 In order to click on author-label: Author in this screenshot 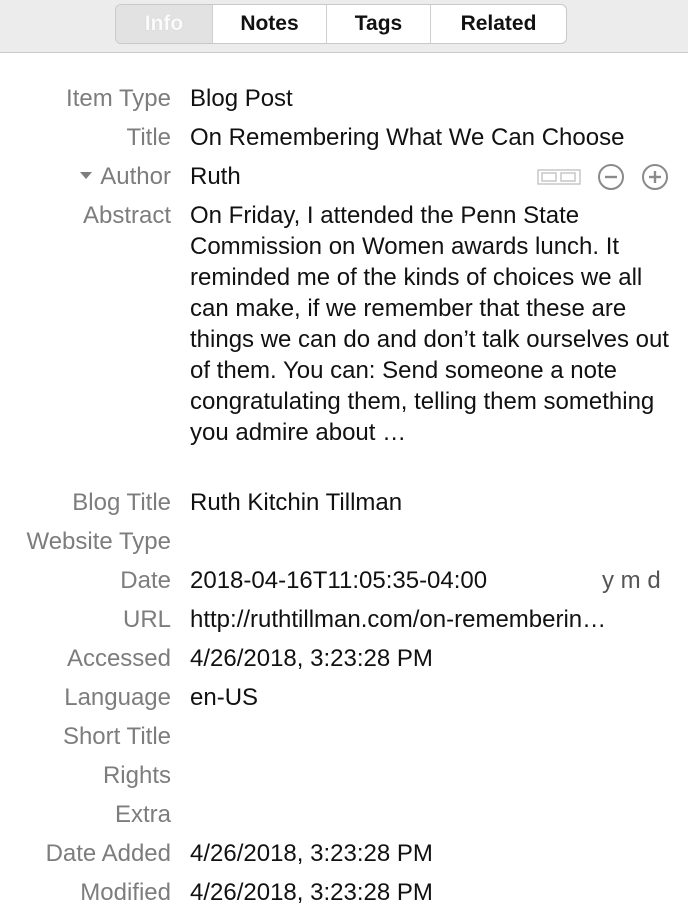, I will do `click(125, 176)`.